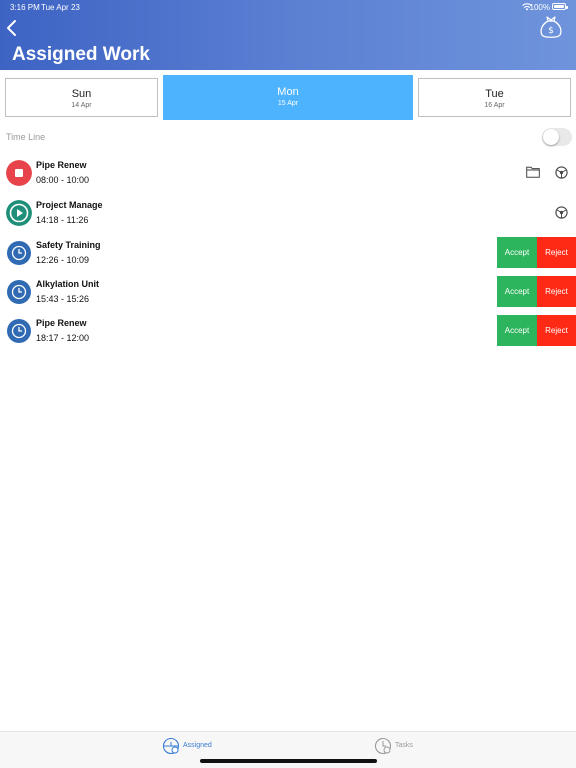 The height and width of the screenshot is (768, 576). I want to click on timeline-toggle, so click(557, 137).